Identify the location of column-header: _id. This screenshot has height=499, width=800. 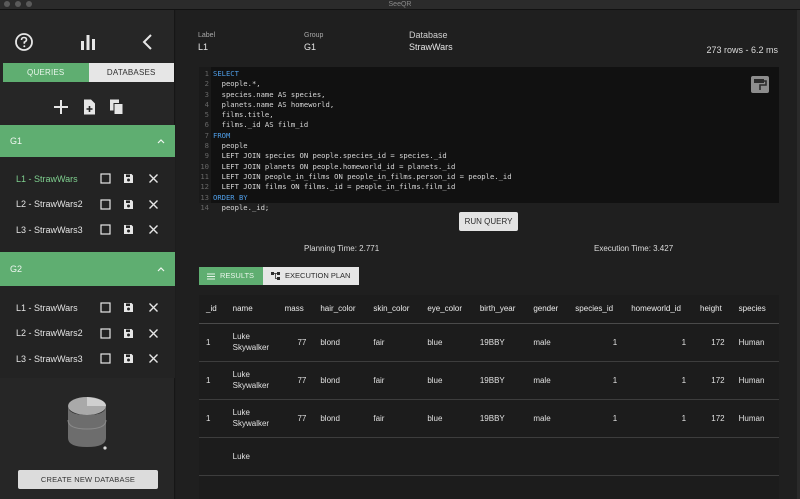
(212, 309).